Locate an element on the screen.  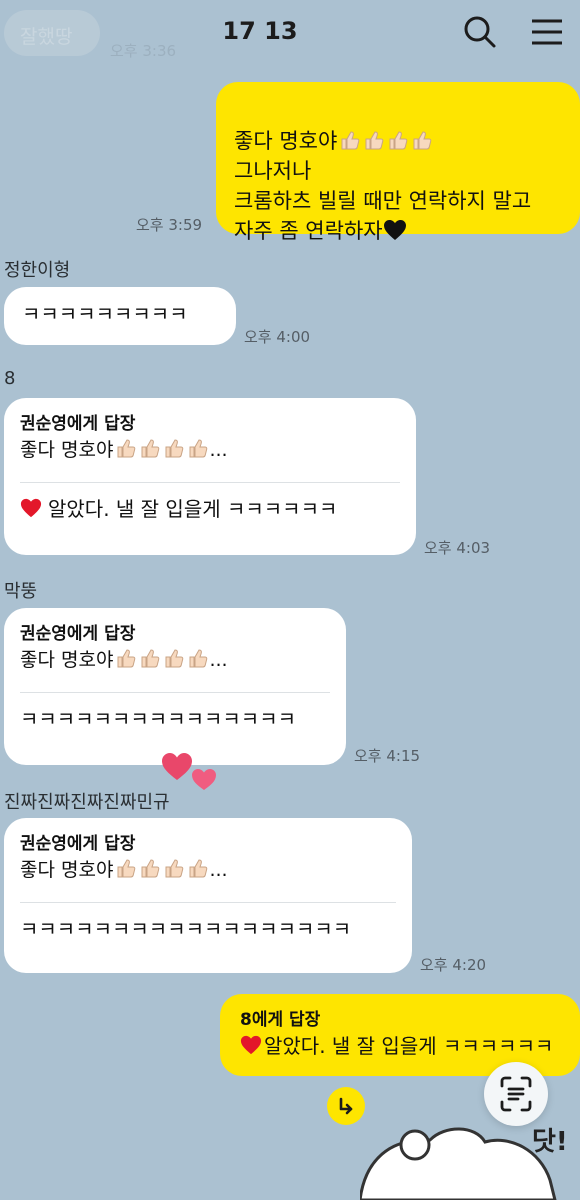
message-line: 좋다 명호야 is located at coordinates (286, 141).